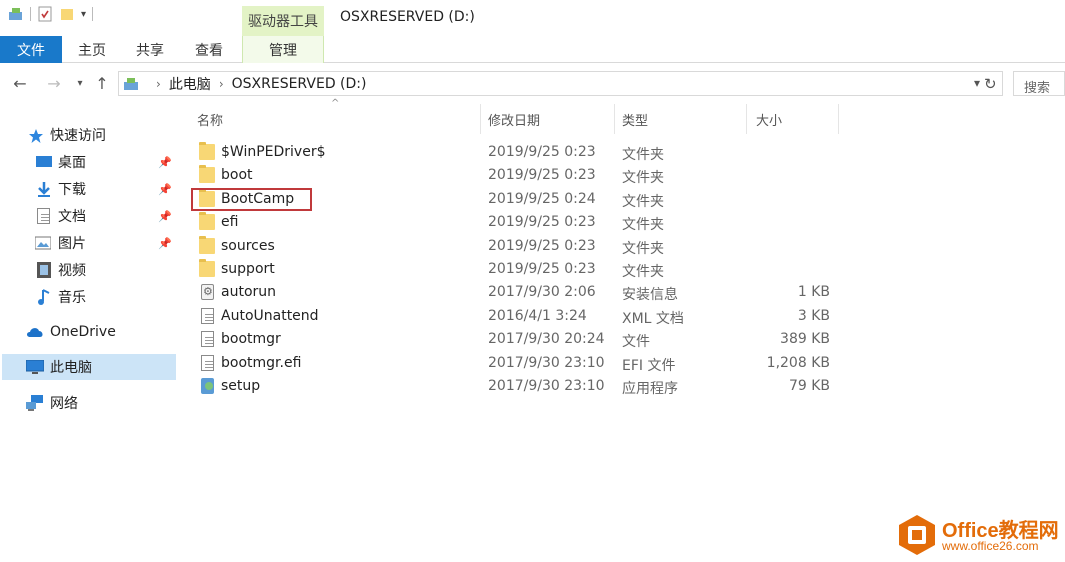  I want to click on sidebar-item-label: 图片, so click(72, 244).